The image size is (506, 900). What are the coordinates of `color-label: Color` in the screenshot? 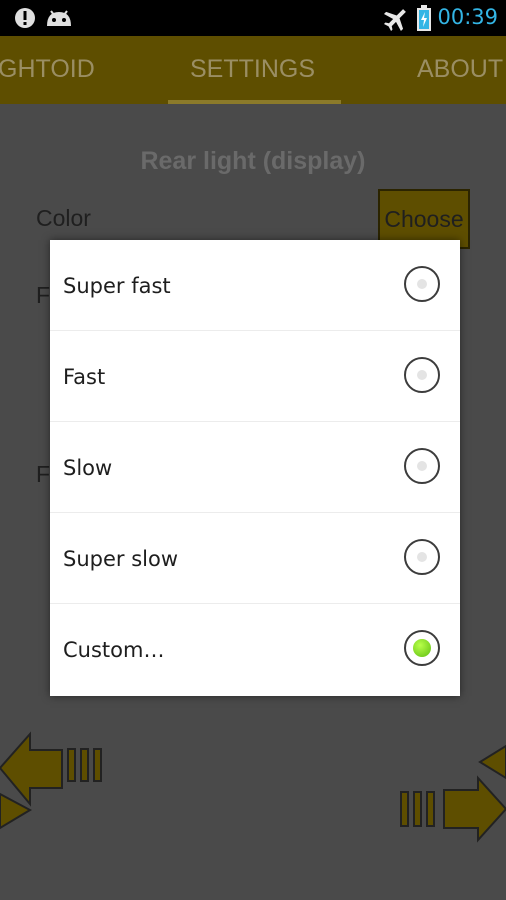 It's located at (63, 218).